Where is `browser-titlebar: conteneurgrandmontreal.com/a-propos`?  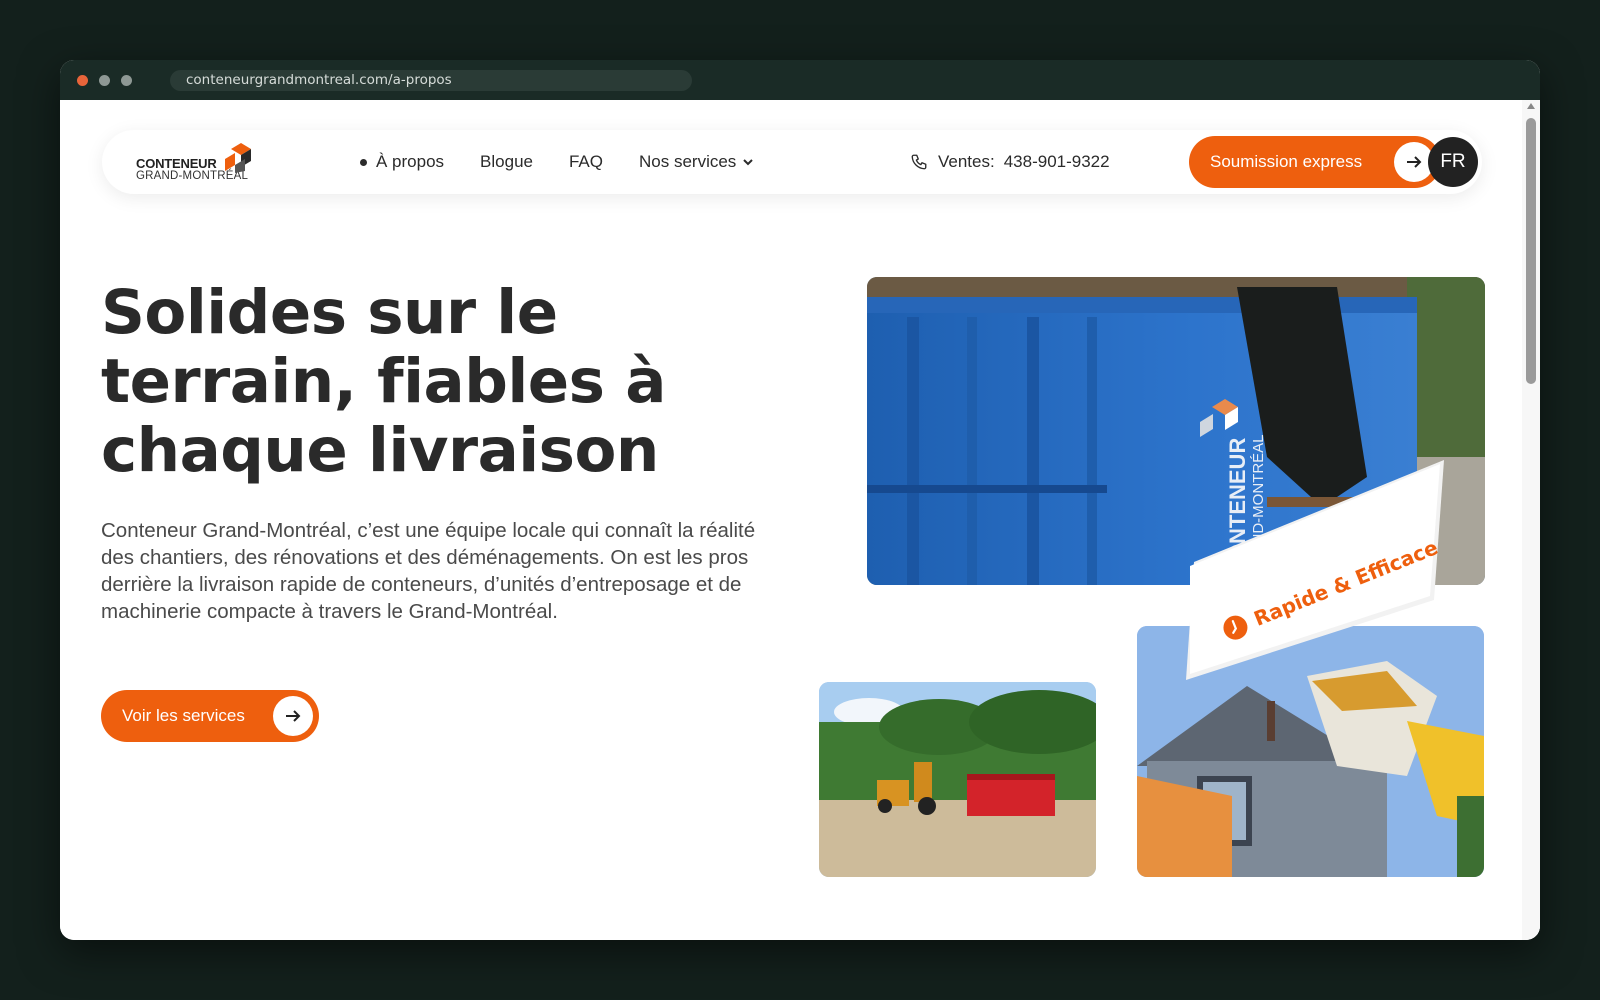
browser-titlebar: conteneurgrandmontreal.com/a-propos is located at coordinates (800, 80).